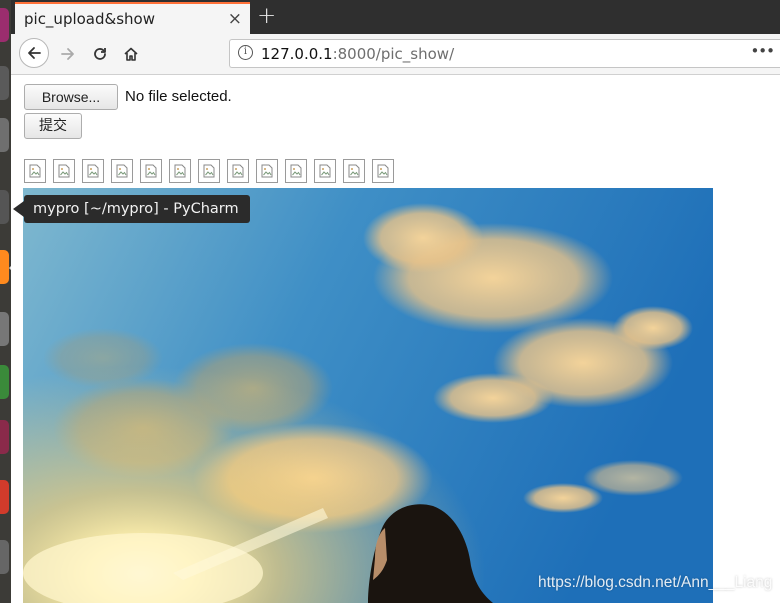 This screenshot has width=780, height=603. What do you see at coordinates (395, 17) in the screenshot?
I see `tab-bar: pic_upload&show × +` at bounding box center [395, 17].